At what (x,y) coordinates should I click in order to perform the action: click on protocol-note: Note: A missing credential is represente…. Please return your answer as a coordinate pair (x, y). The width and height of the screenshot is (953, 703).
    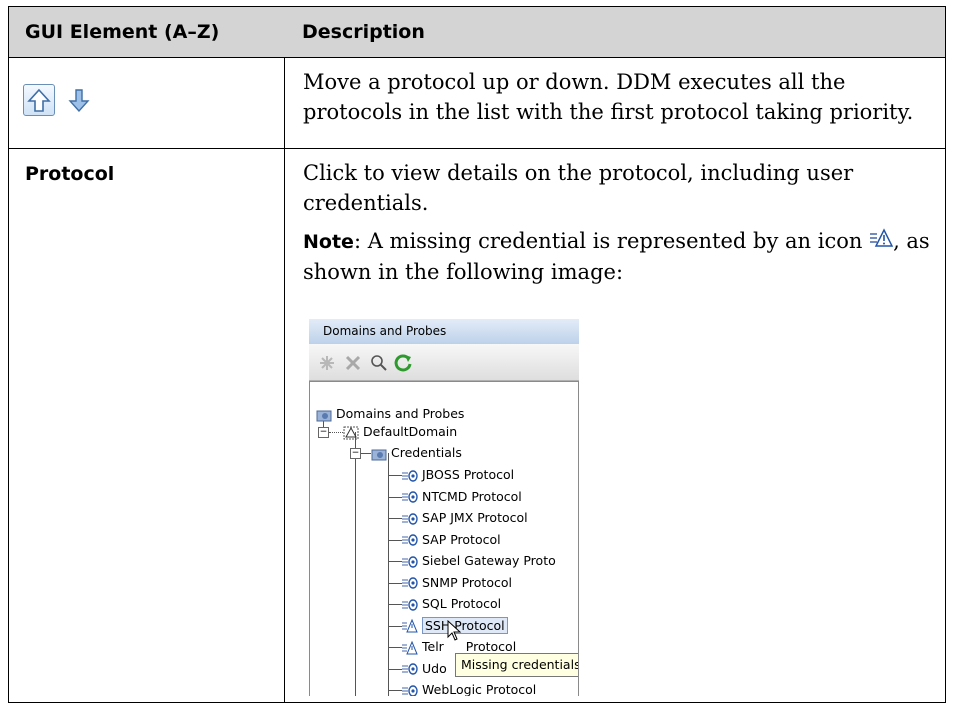
    Looking at the image, I should click on (623, 256).